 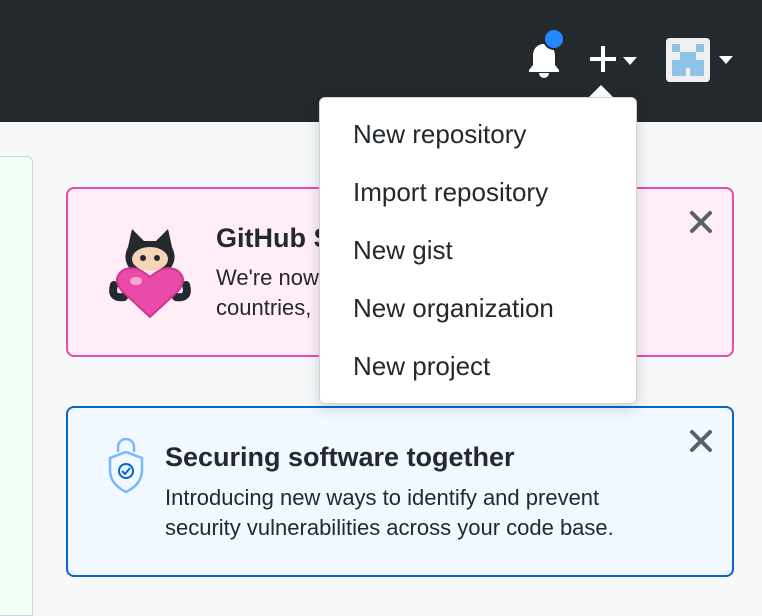 What do you see at coordinates (264, 307) in the screenshot?
I see `card-body-line: countries,` at bounding box center [264, 307].